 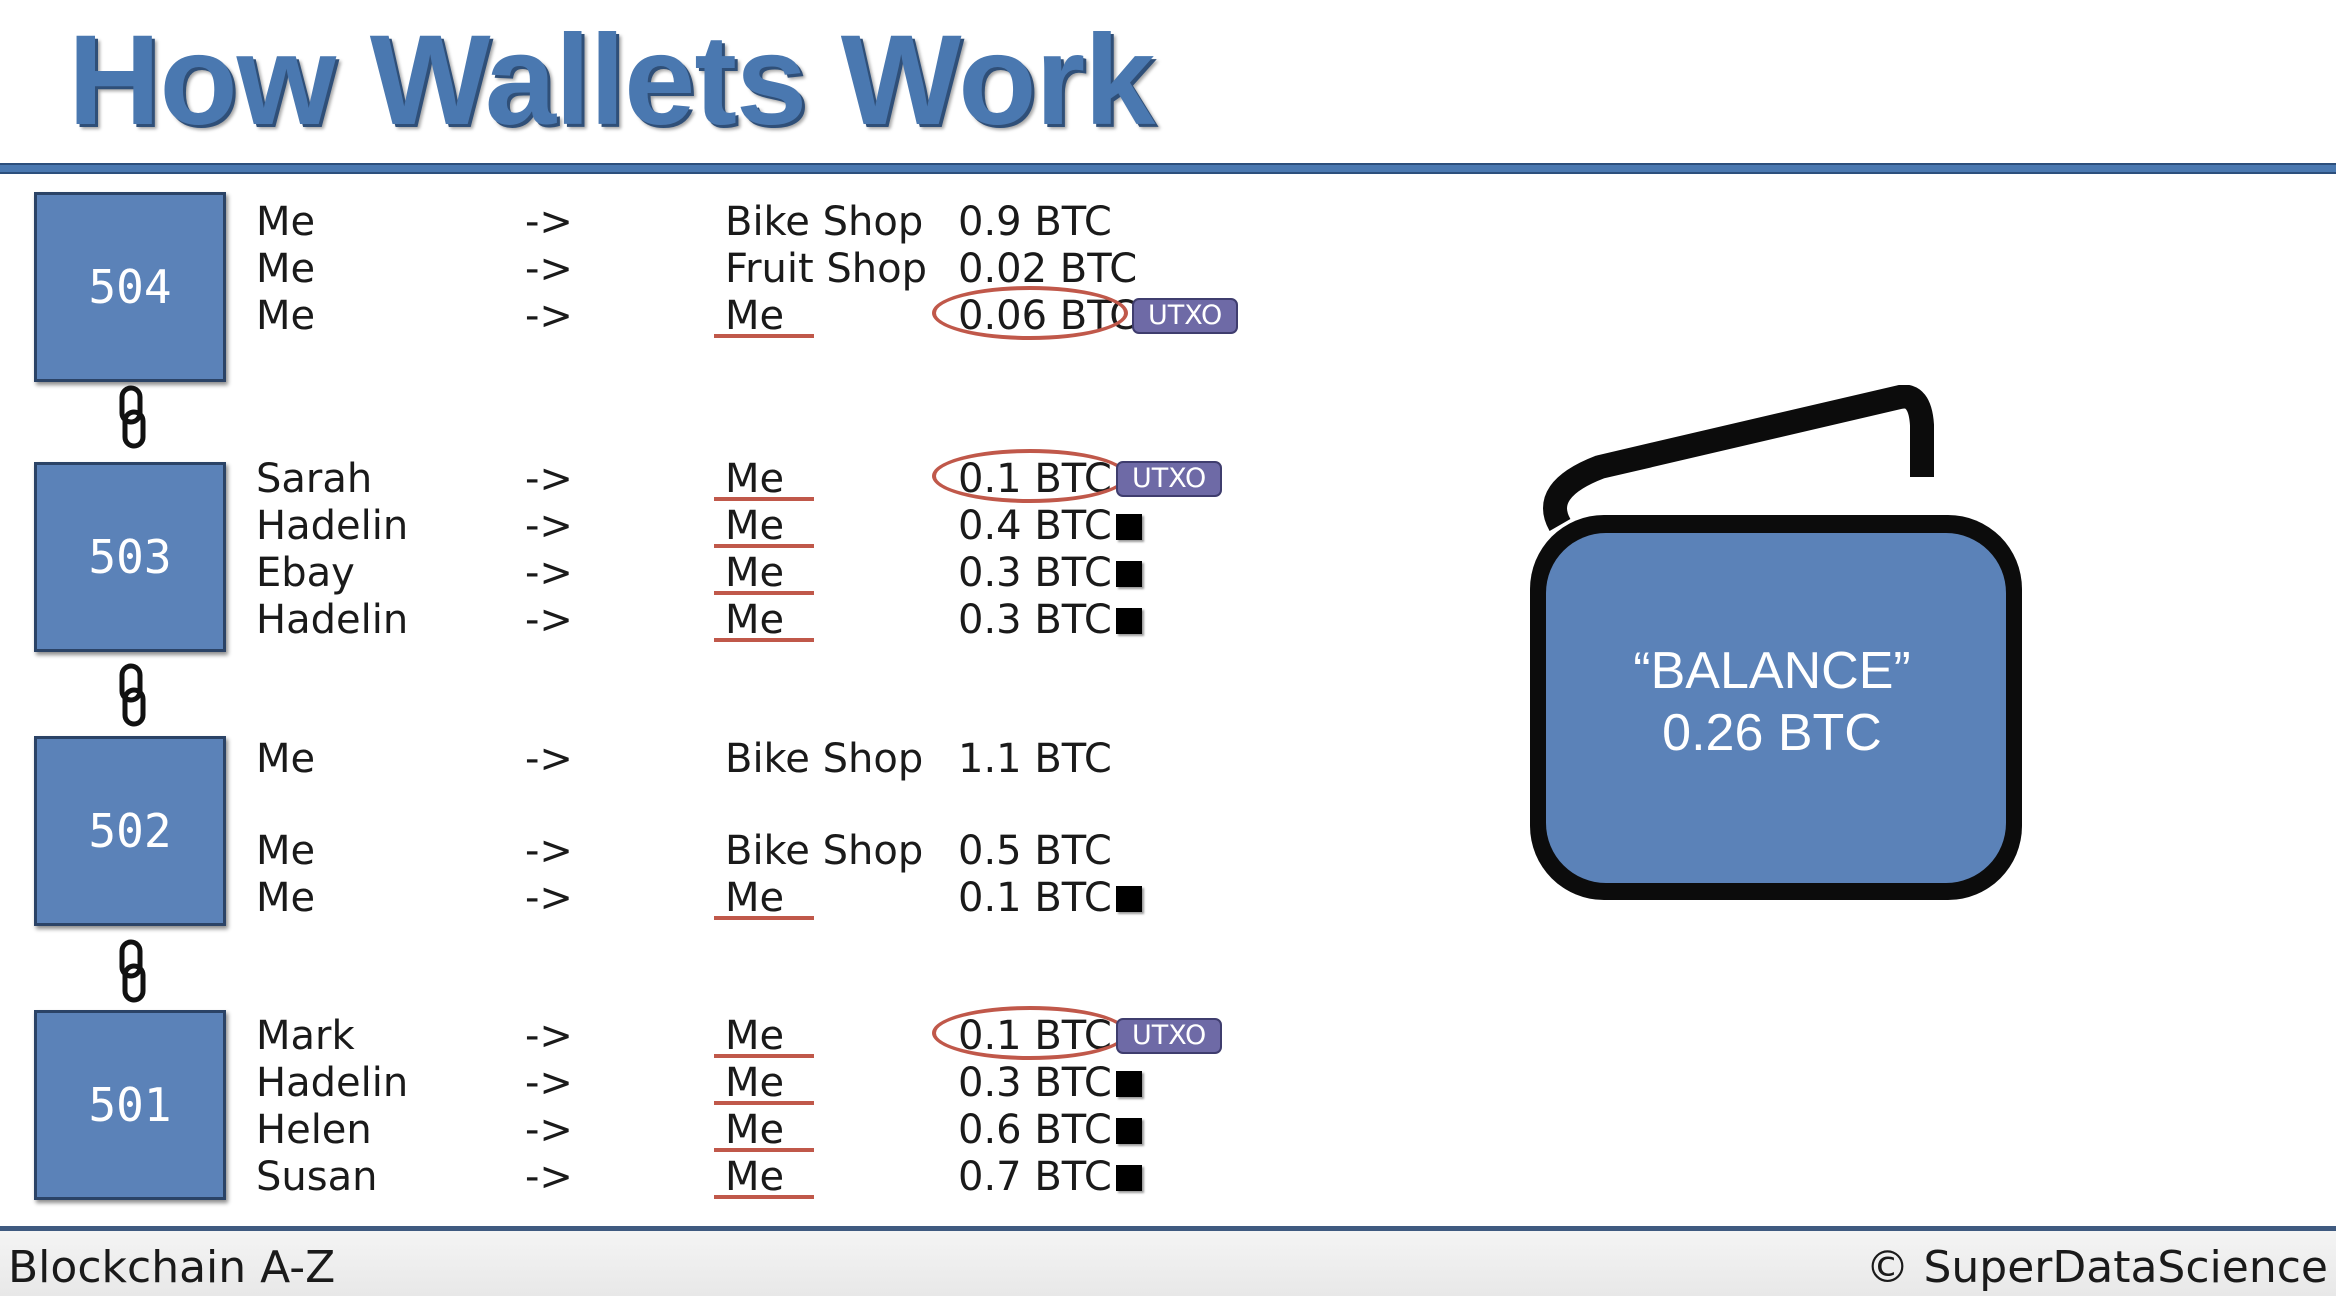 I want to click on tx-amount: 0.1 BTC, so click(x=1035, y=898).